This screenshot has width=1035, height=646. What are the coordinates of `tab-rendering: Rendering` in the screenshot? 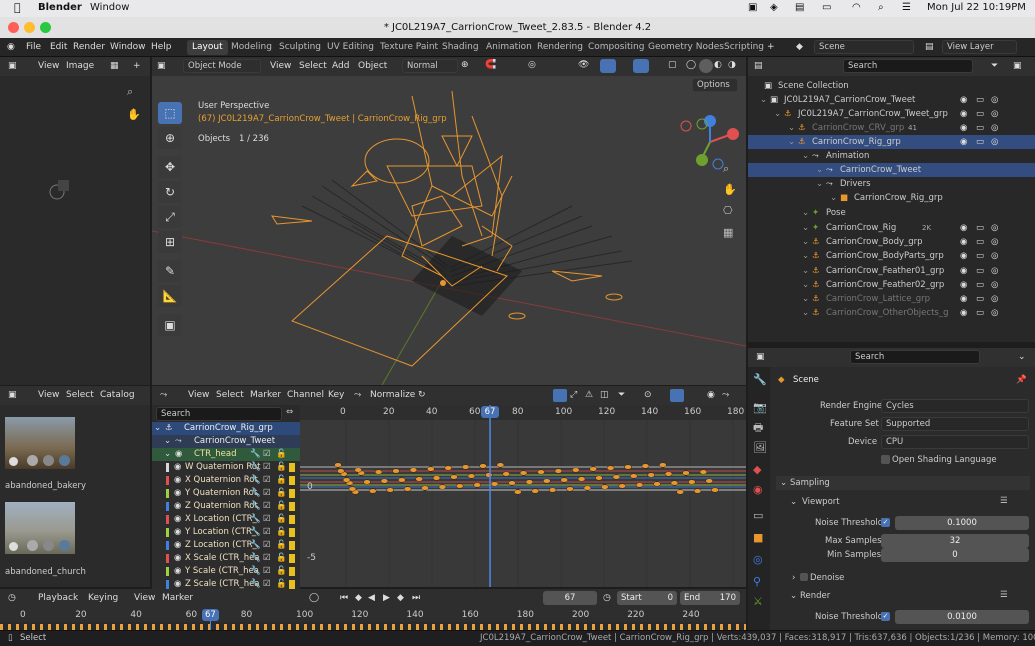 It's located at (560, 47).